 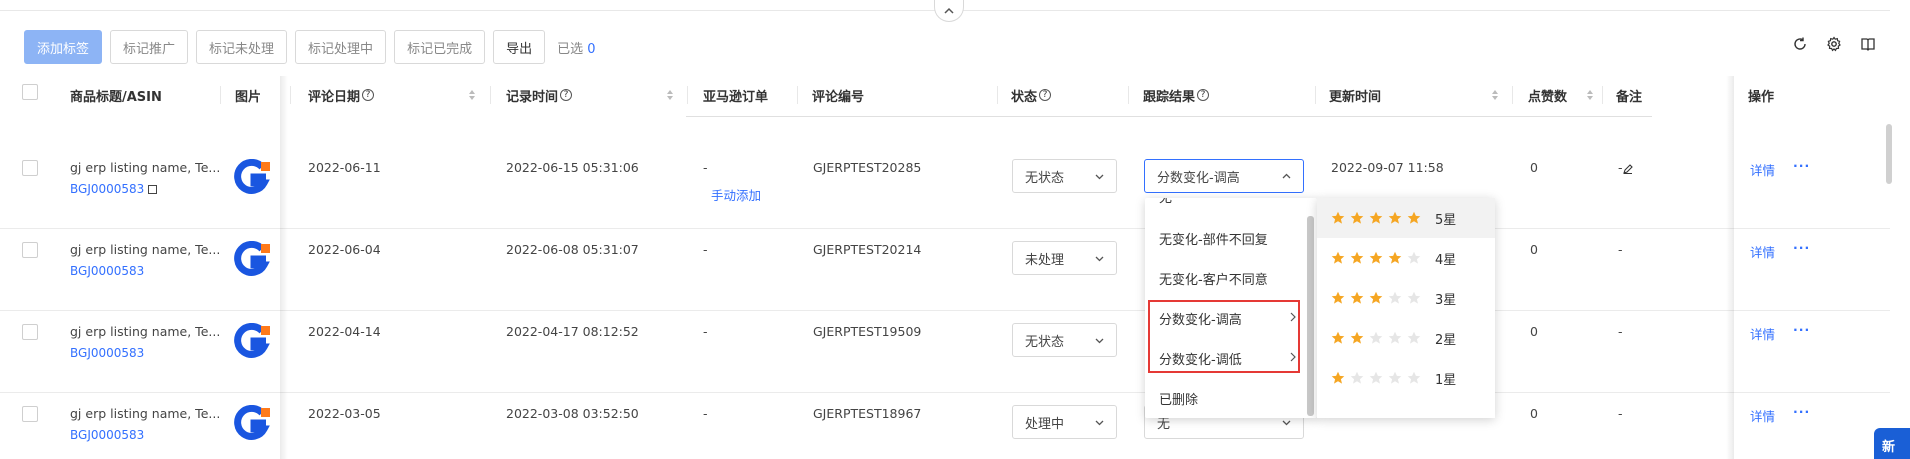 What do you see at coordinates (1355, 95) in the screenshot?
I see `header-update-time: 更新时间` at bounding box center [1355, 95].